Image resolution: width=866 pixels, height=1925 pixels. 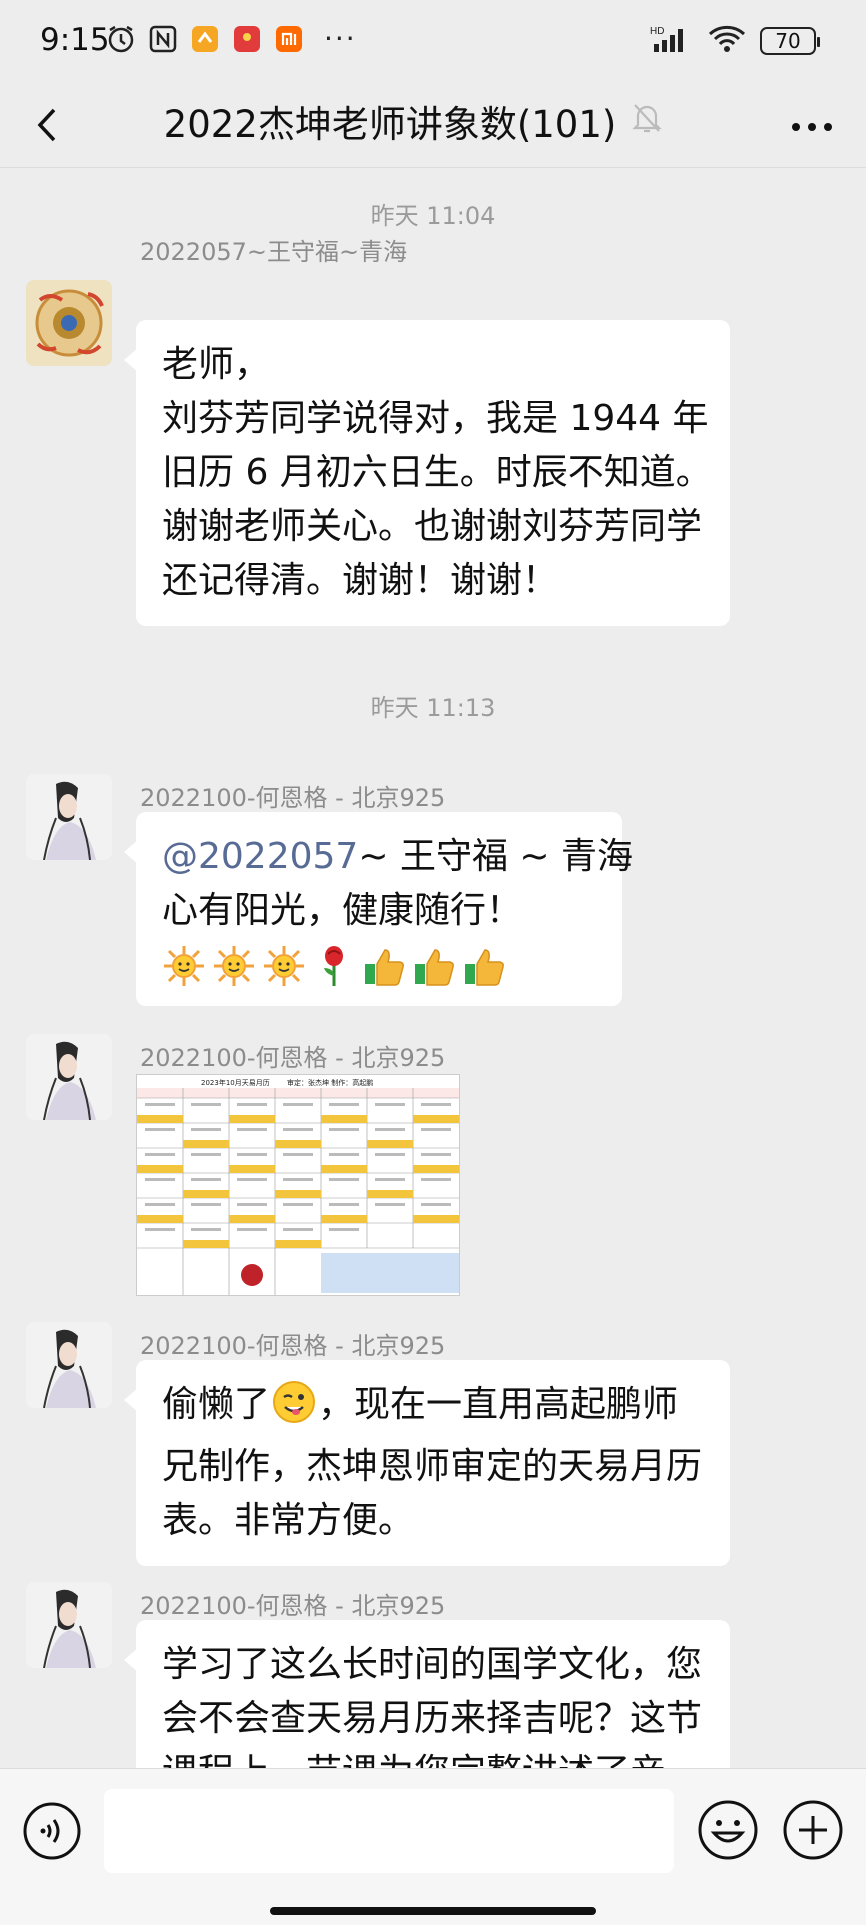 I want to click on message-line: 学习了这么长时间的国学文化，您, so click(x=432, y=1664).